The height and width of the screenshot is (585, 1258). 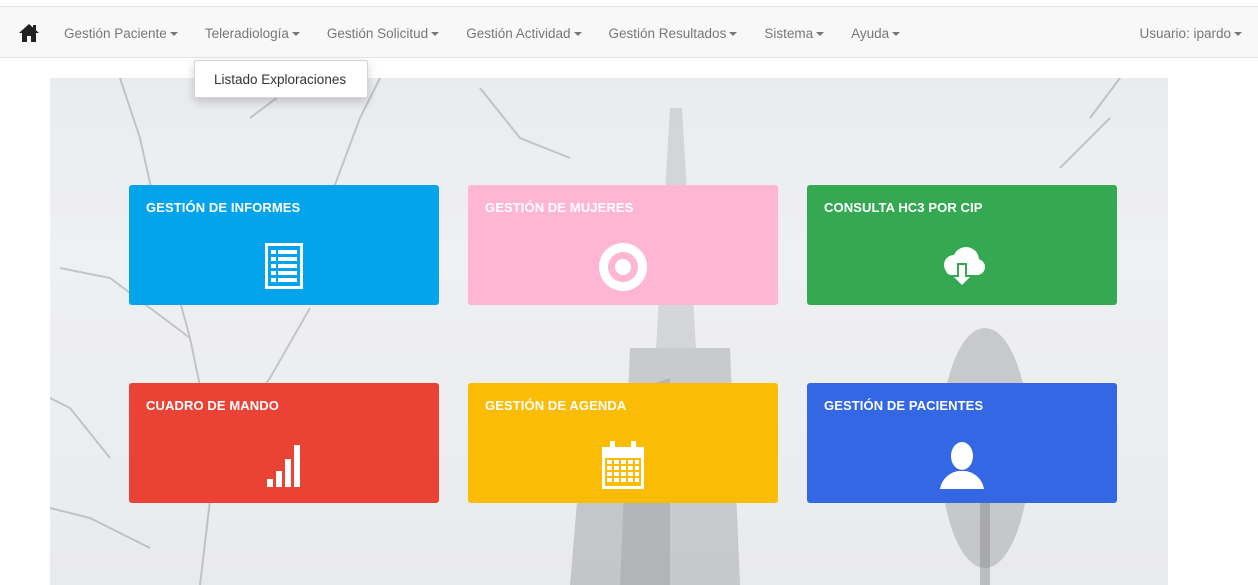 I want to click on tile-cuadro-mando: CUADRO DE MANDO, so click(x=284, y=443).